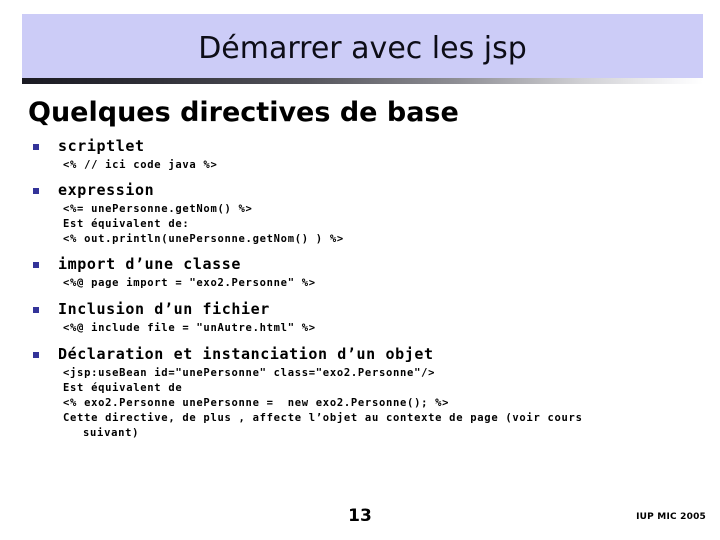  What do you see at coordinates (189, 328) in the screenshot?
I see `code-line: <%@ include file = "unAutre.html" %>` at bounding box center [189, 328].